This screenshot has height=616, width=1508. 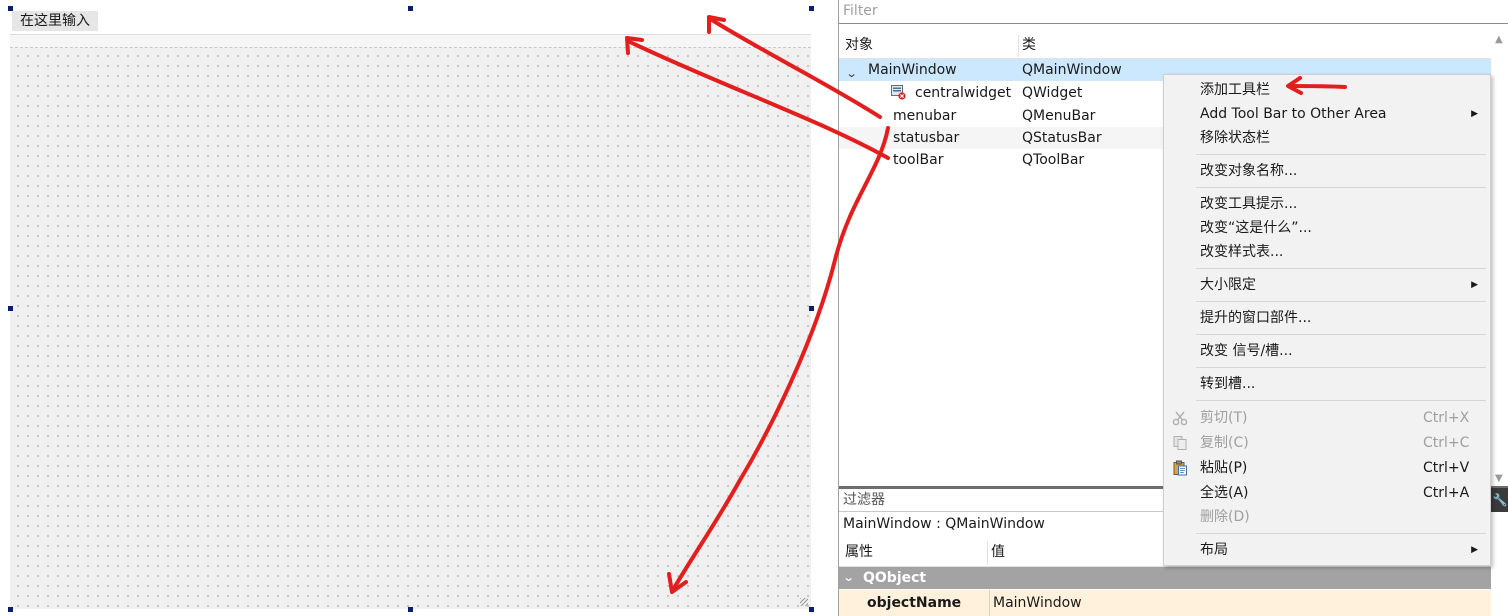 I want to click on column-header-property: 属性, so click(x=856, y=552).